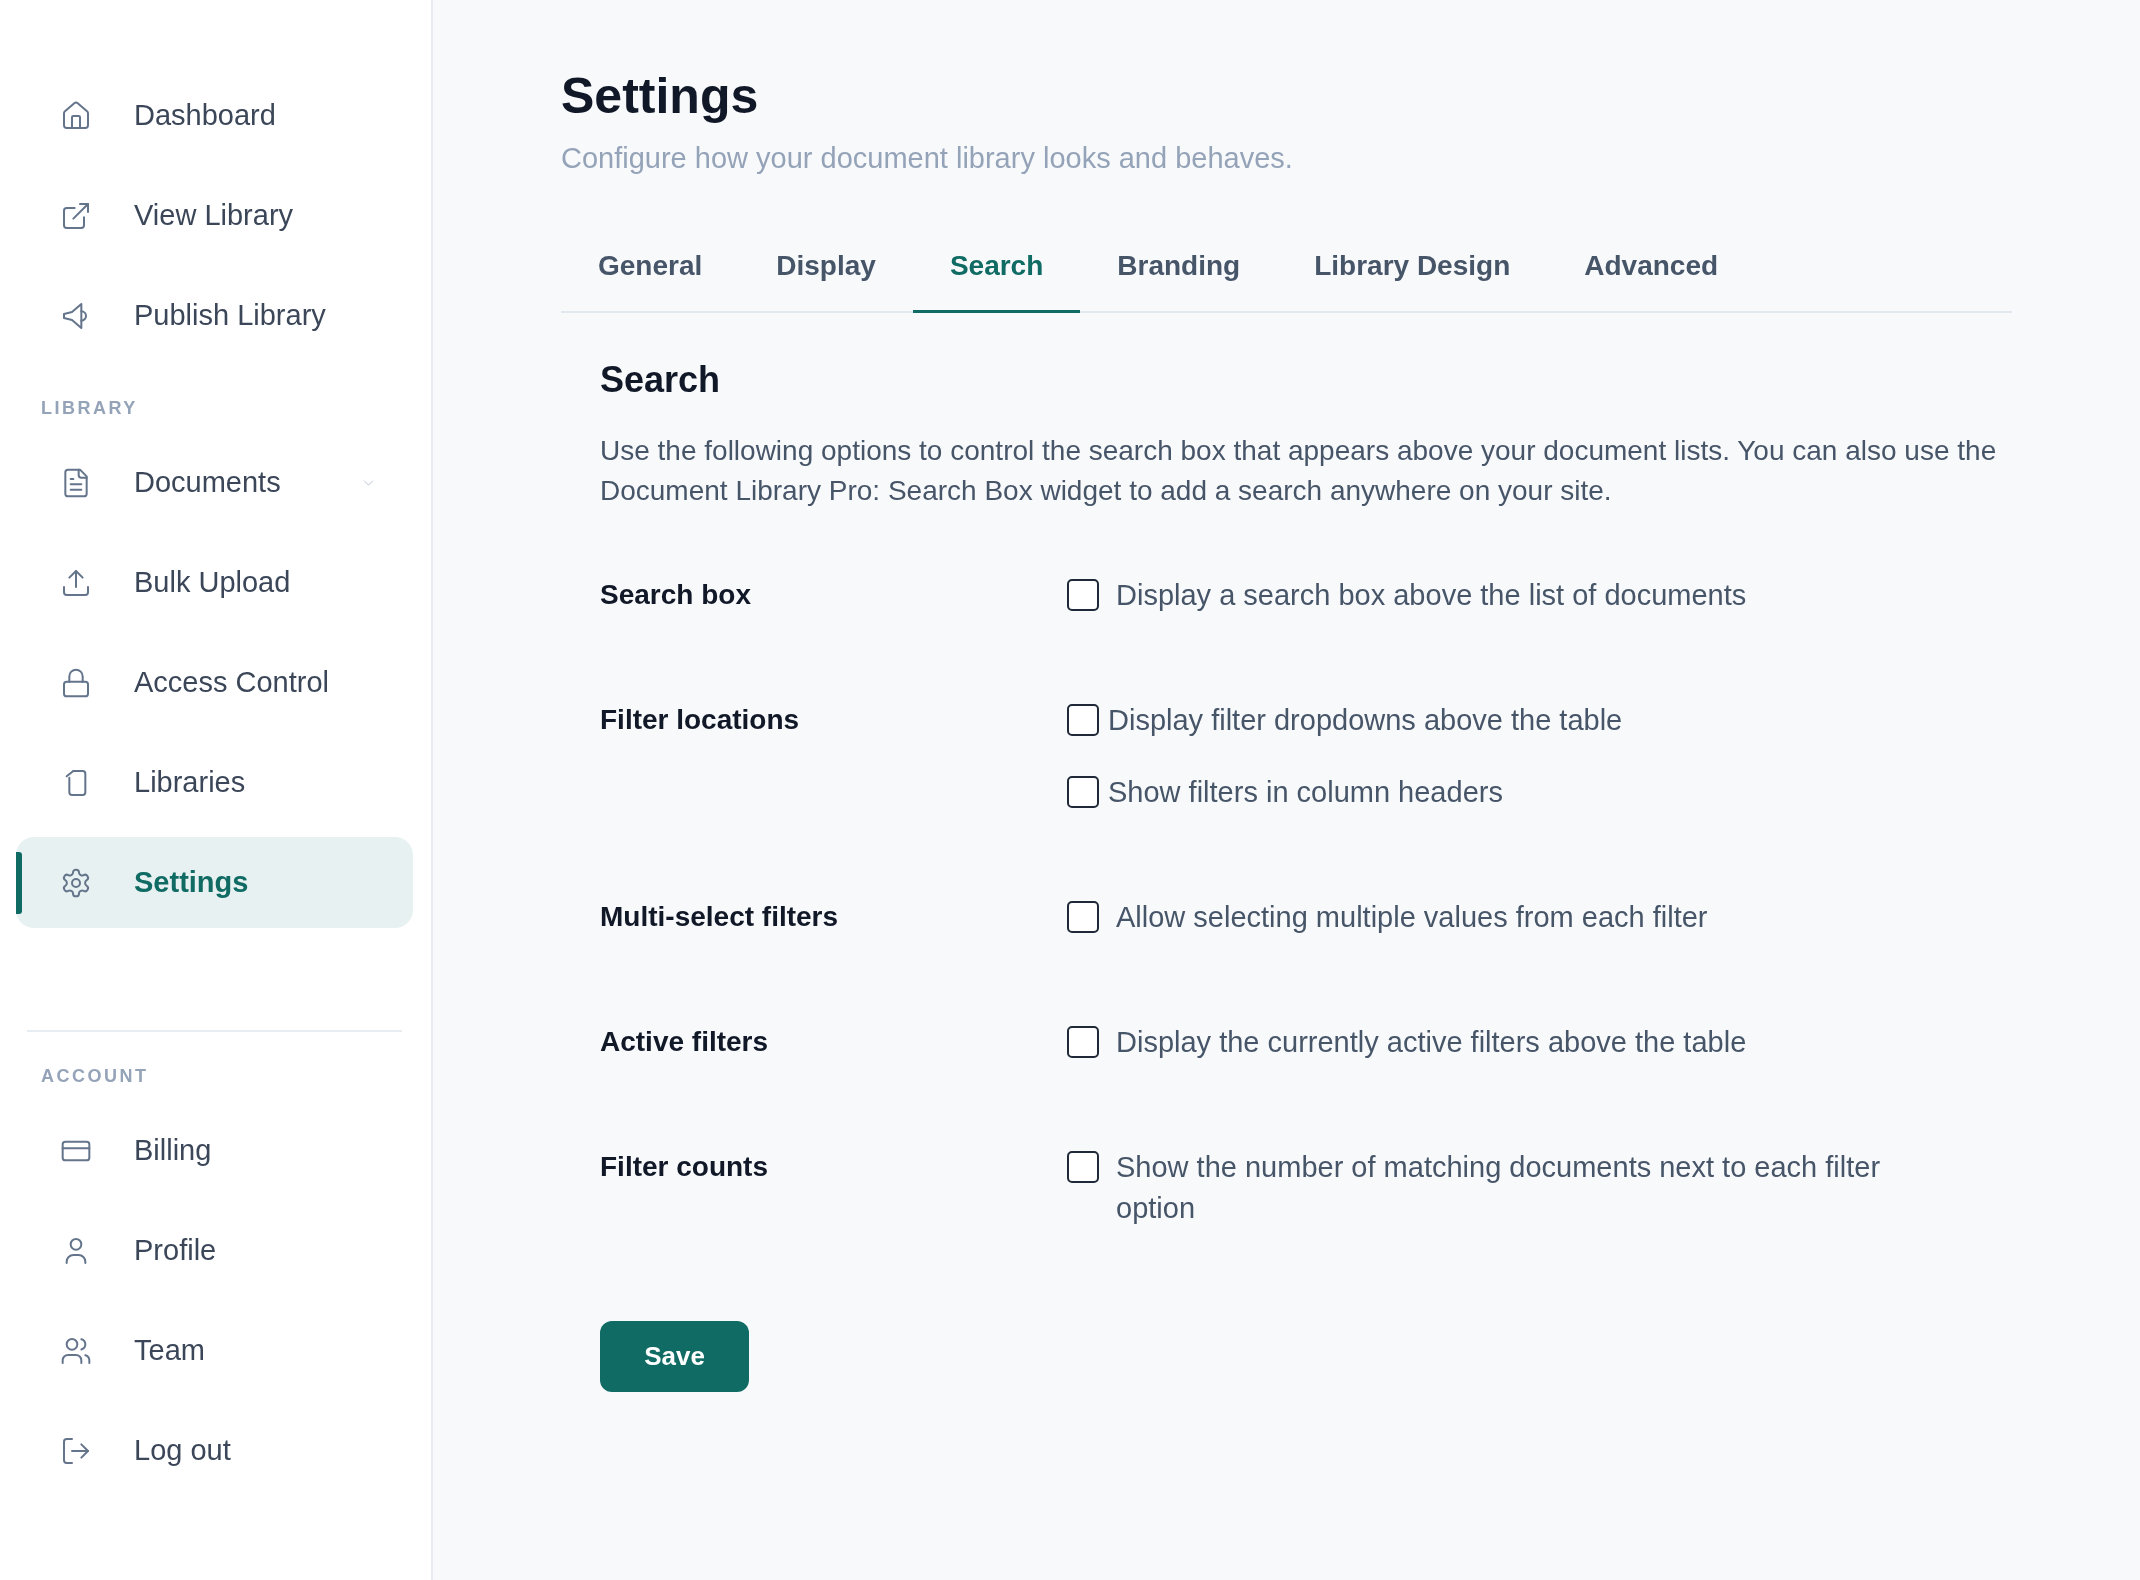 The width and height of the screenshot is (2140, 1580). Describe the element at coordinates (661, 380) in the screenshot. I see `section-title: Search` at that location.